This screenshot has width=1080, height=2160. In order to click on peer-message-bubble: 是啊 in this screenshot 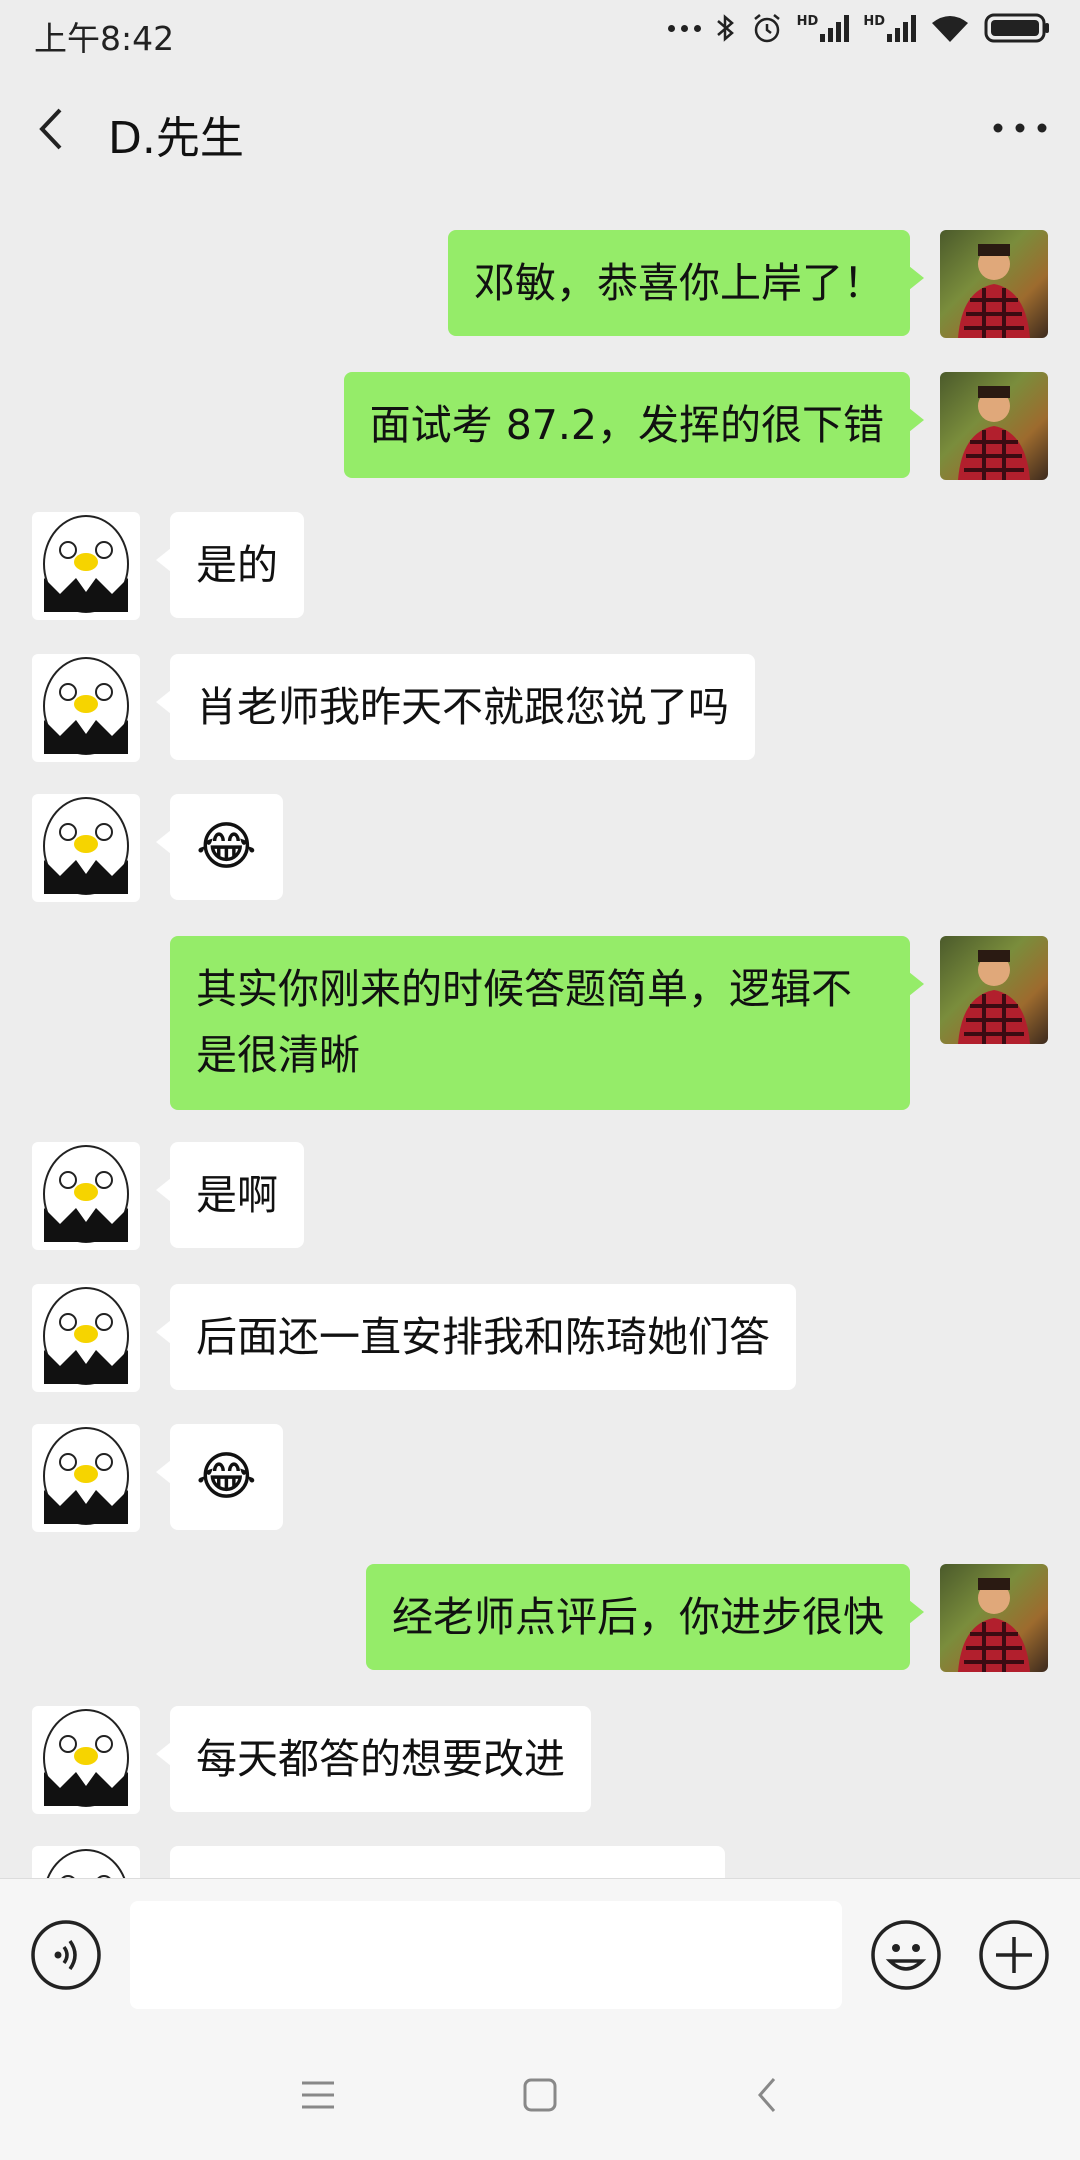, I will do `click(230, 1195)`.